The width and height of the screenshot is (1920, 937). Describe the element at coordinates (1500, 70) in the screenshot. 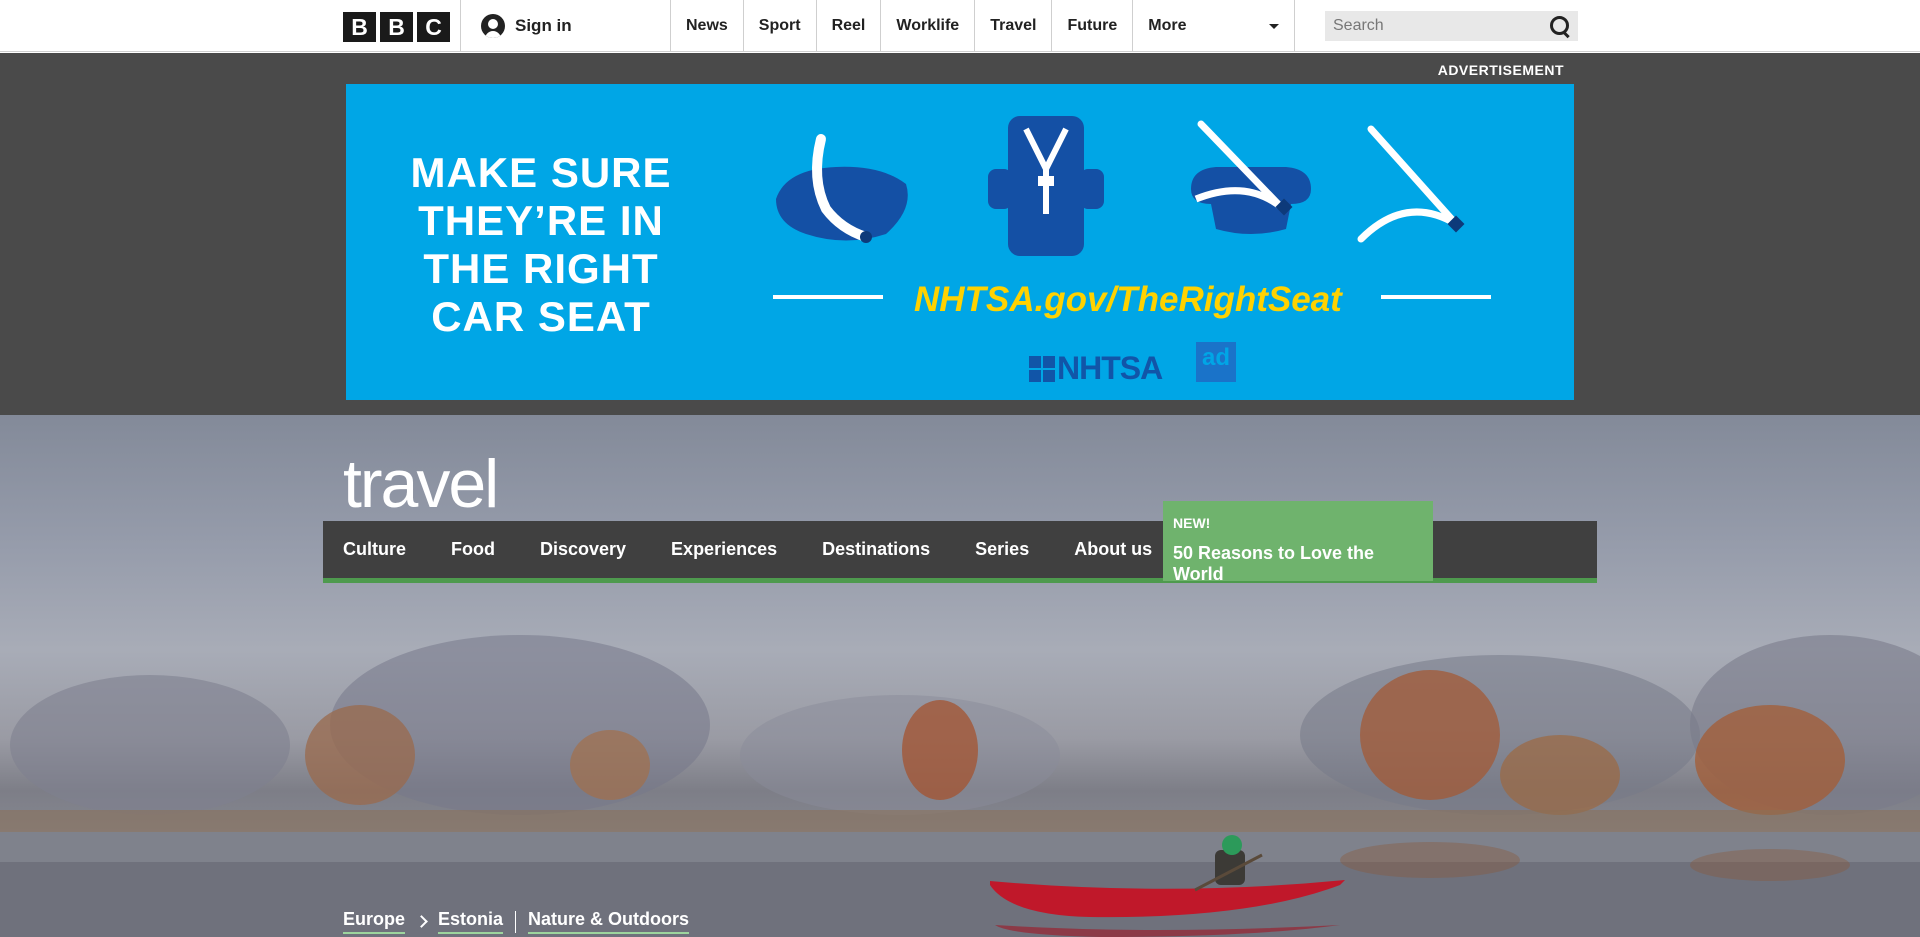

I see `advertisement-label: ADVERTISEMENT` at that location.